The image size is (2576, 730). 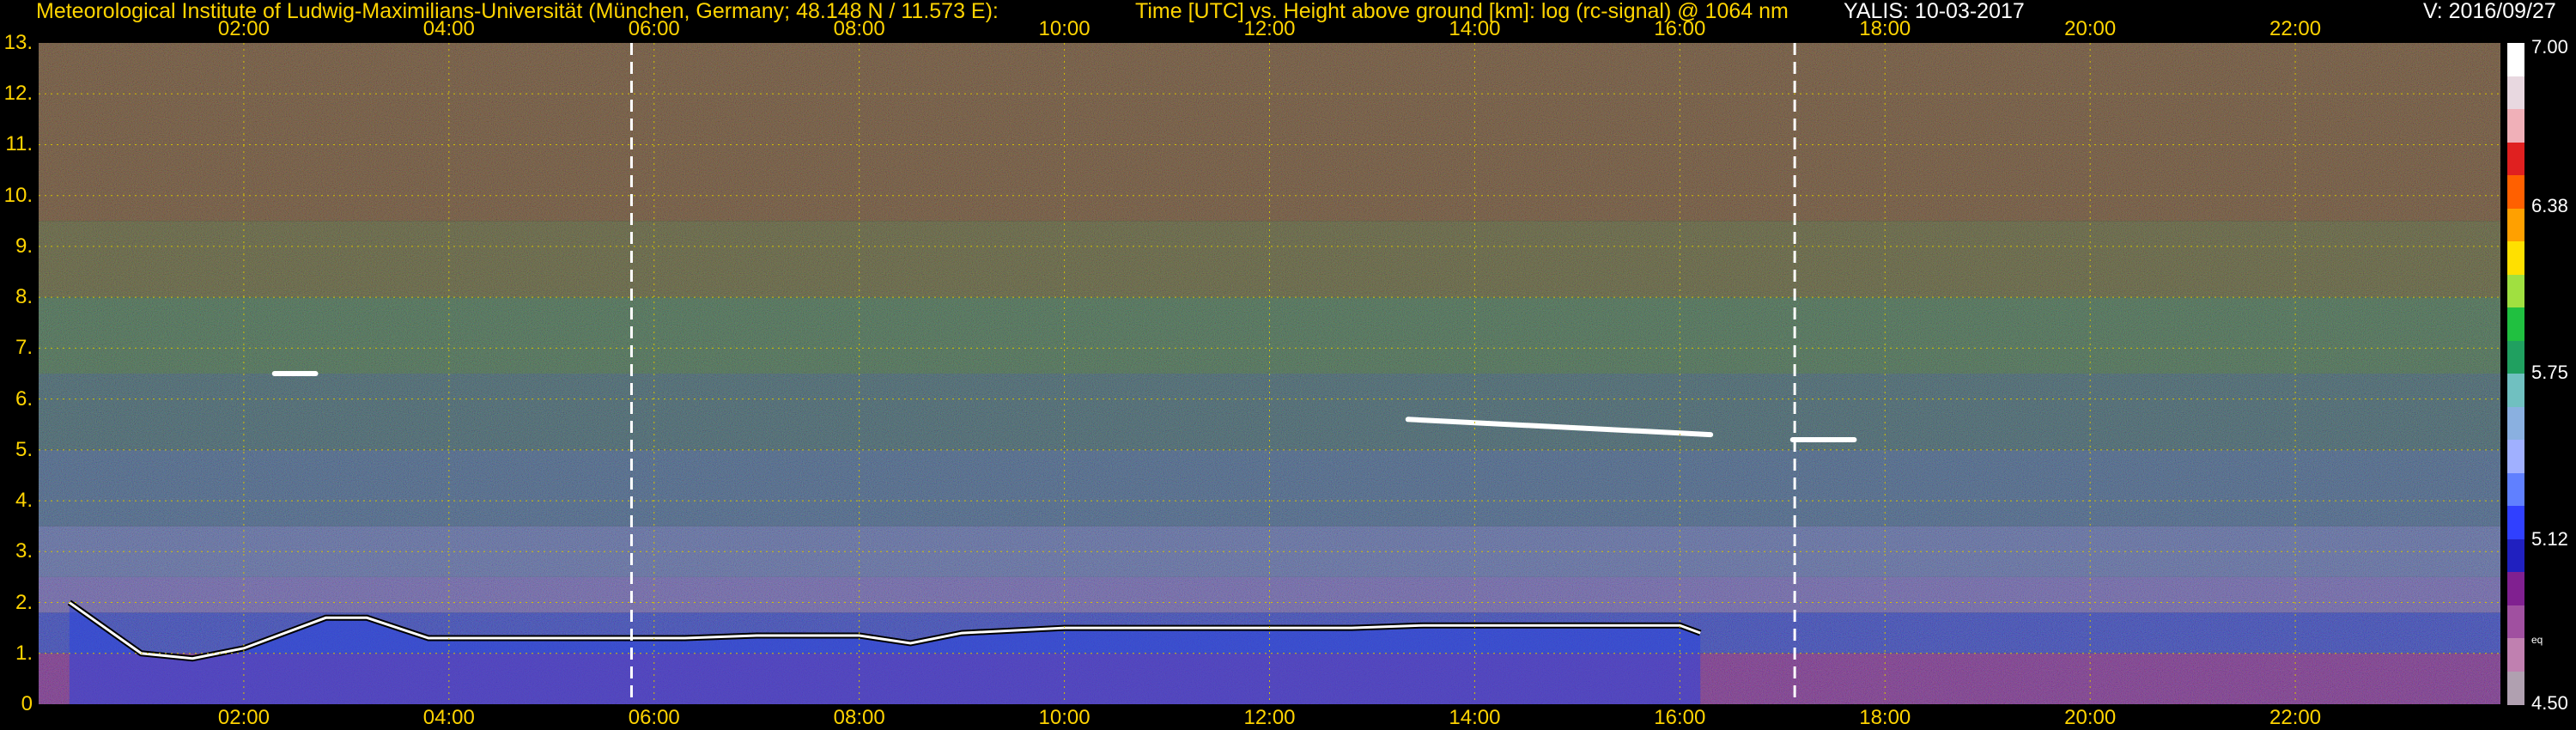 I want to click on y-tick-label: 8., so click(x=24, y=297).